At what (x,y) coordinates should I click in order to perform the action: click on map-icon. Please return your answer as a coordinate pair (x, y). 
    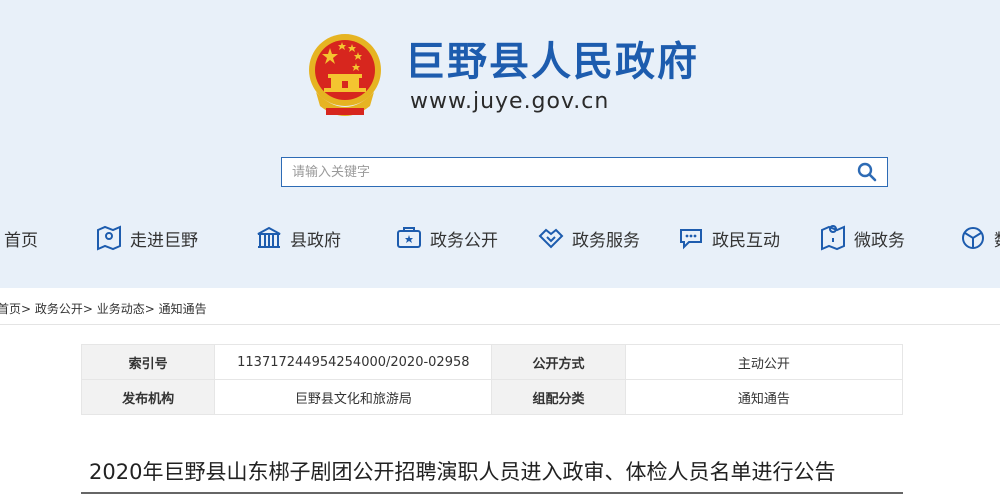
    Looking at the image, I should click on (109, 238).